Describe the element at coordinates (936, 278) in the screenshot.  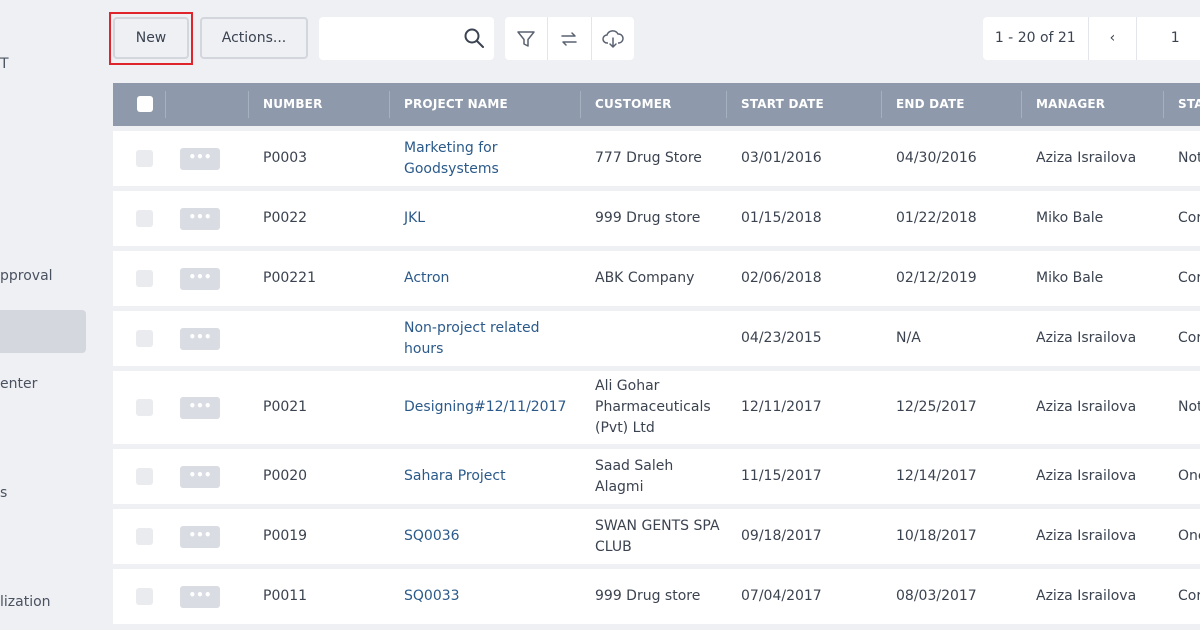
I see `cell-end-date: 02/12/2019` at that location.